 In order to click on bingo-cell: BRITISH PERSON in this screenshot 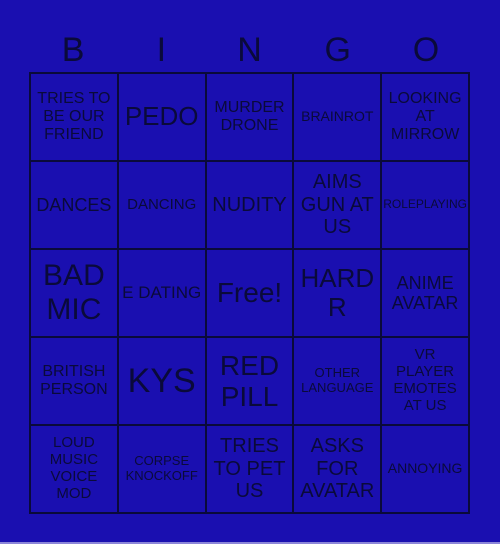, I will do `click(74, 381)`.